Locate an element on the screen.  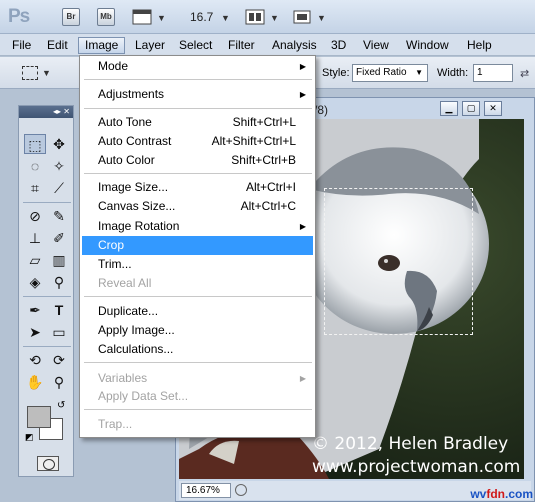
bridge-button: Br is located at coordinates (71, 17).